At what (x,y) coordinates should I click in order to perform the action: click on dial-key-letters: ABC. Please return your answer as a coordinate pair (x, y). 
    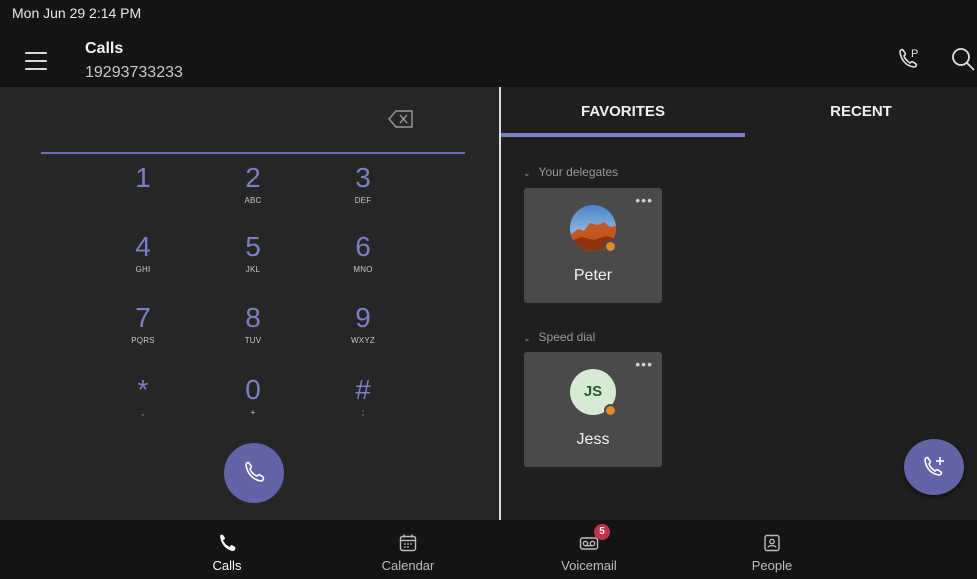
    Looking at the image, I should click on (253, 200).